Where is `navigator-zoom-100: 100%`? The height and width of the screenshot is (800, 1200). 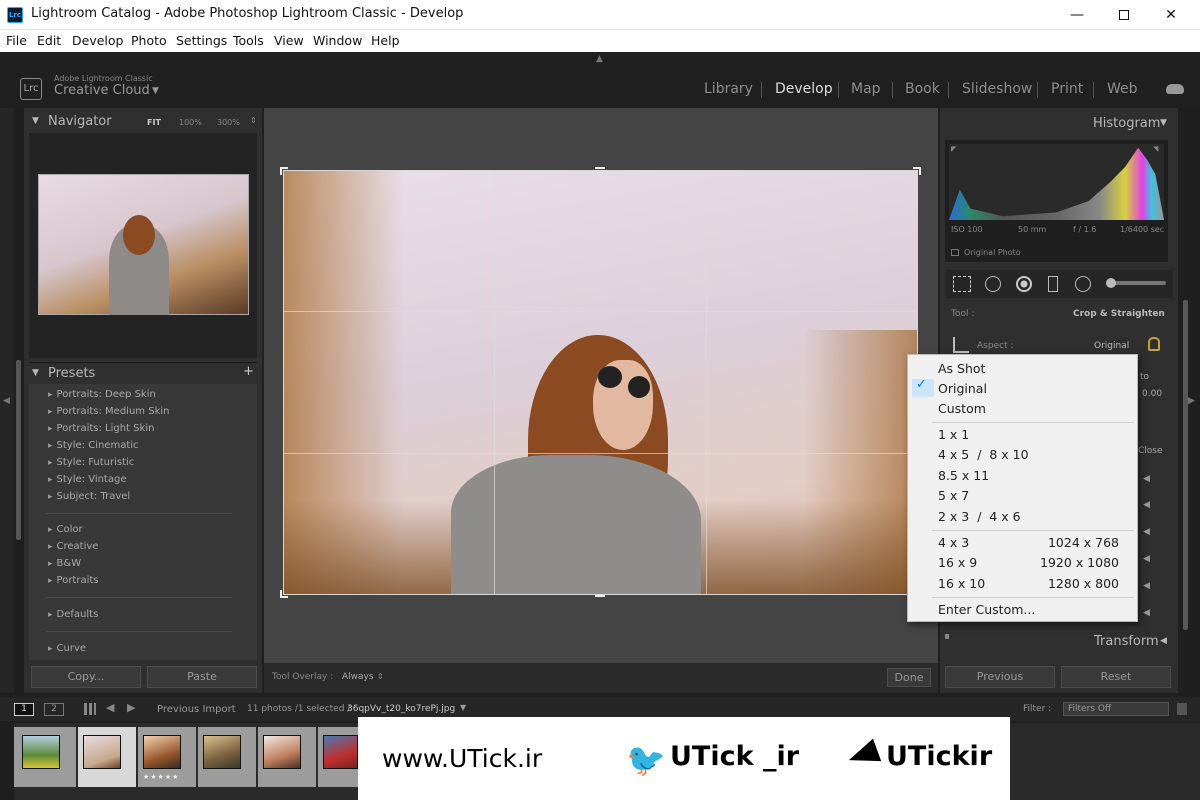
navigator-zoom-100: 100% is located at coordinates (190, 122).